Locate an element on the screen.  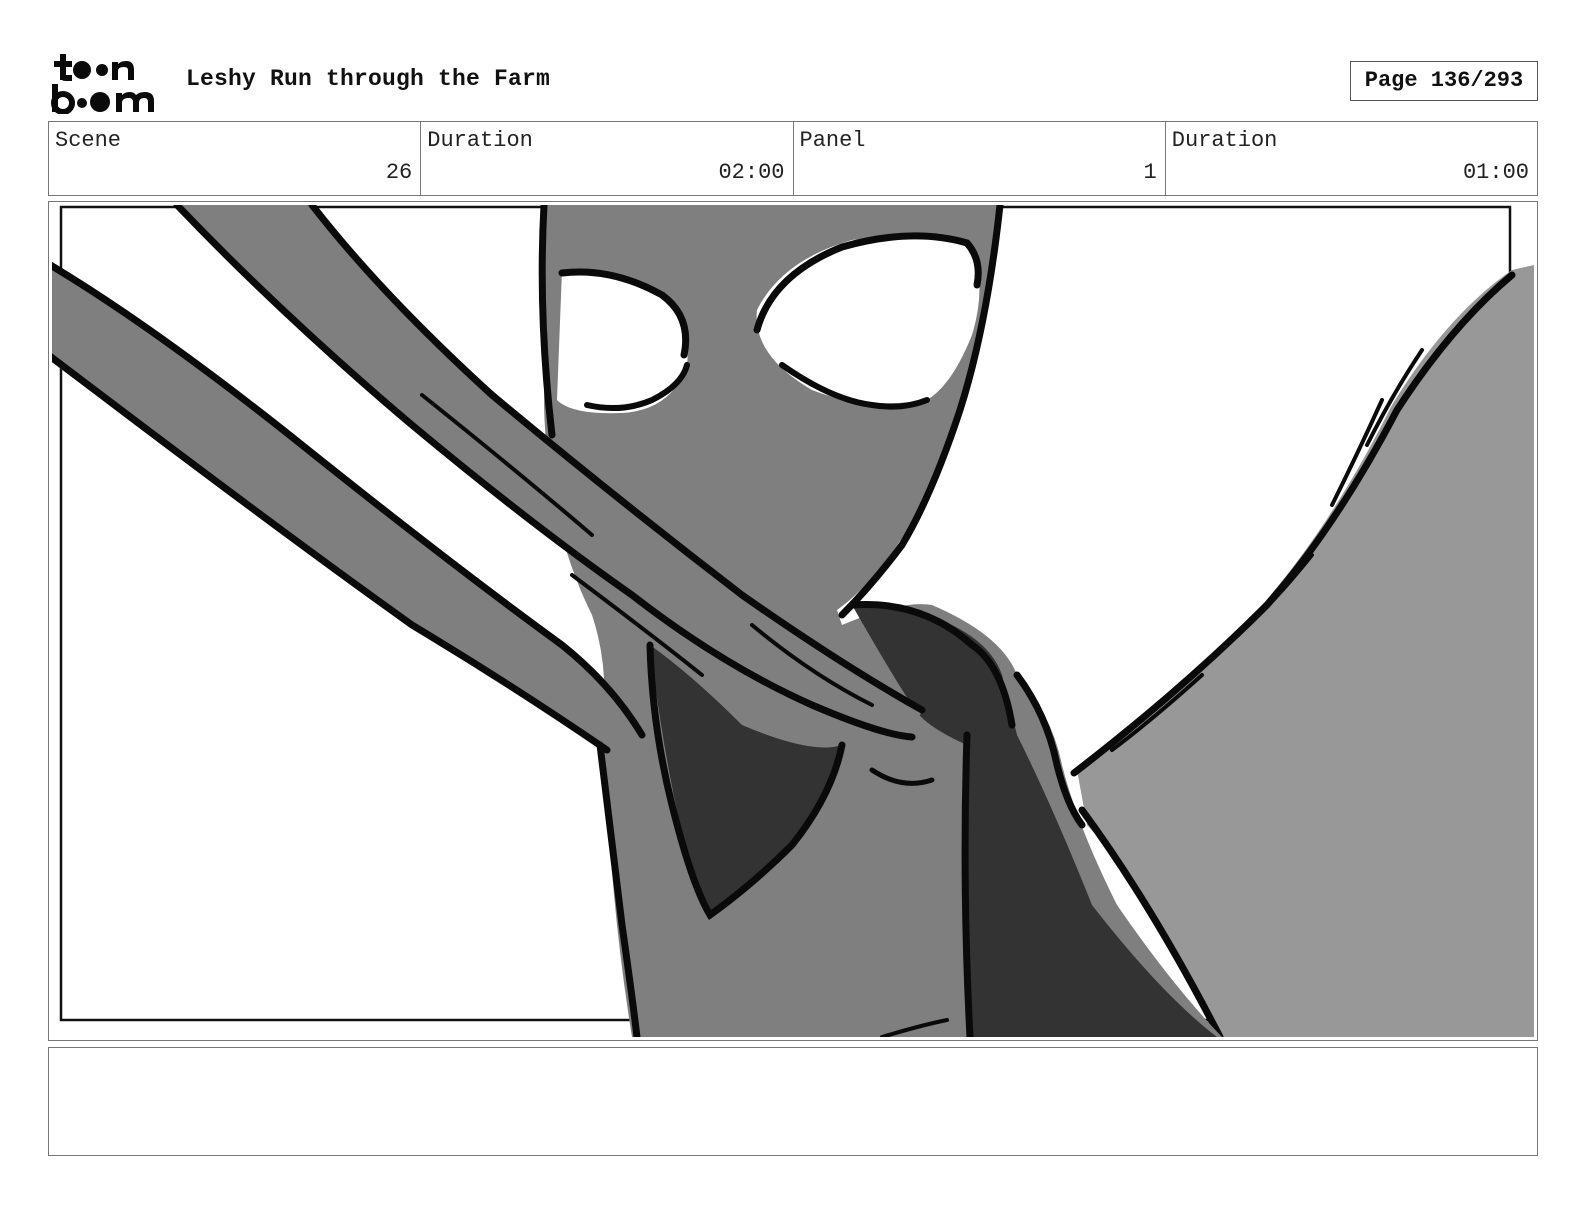
scene-label: Scene is located at coordinates (88, 140).